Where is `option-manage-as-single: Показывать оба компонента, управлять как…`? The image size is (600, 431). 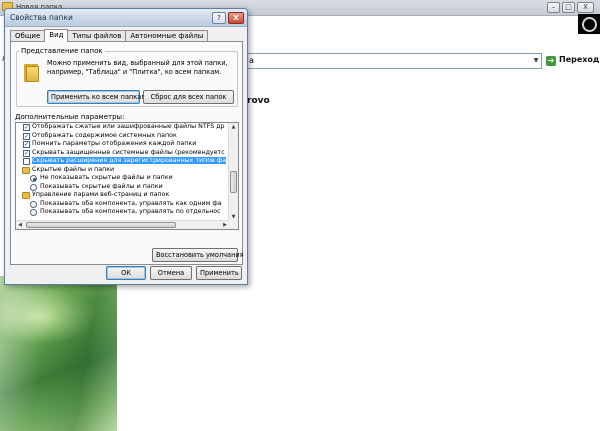
option-manage-as-single: Показывать оба компонента, управлять как… is located at coordinates (122, 204).